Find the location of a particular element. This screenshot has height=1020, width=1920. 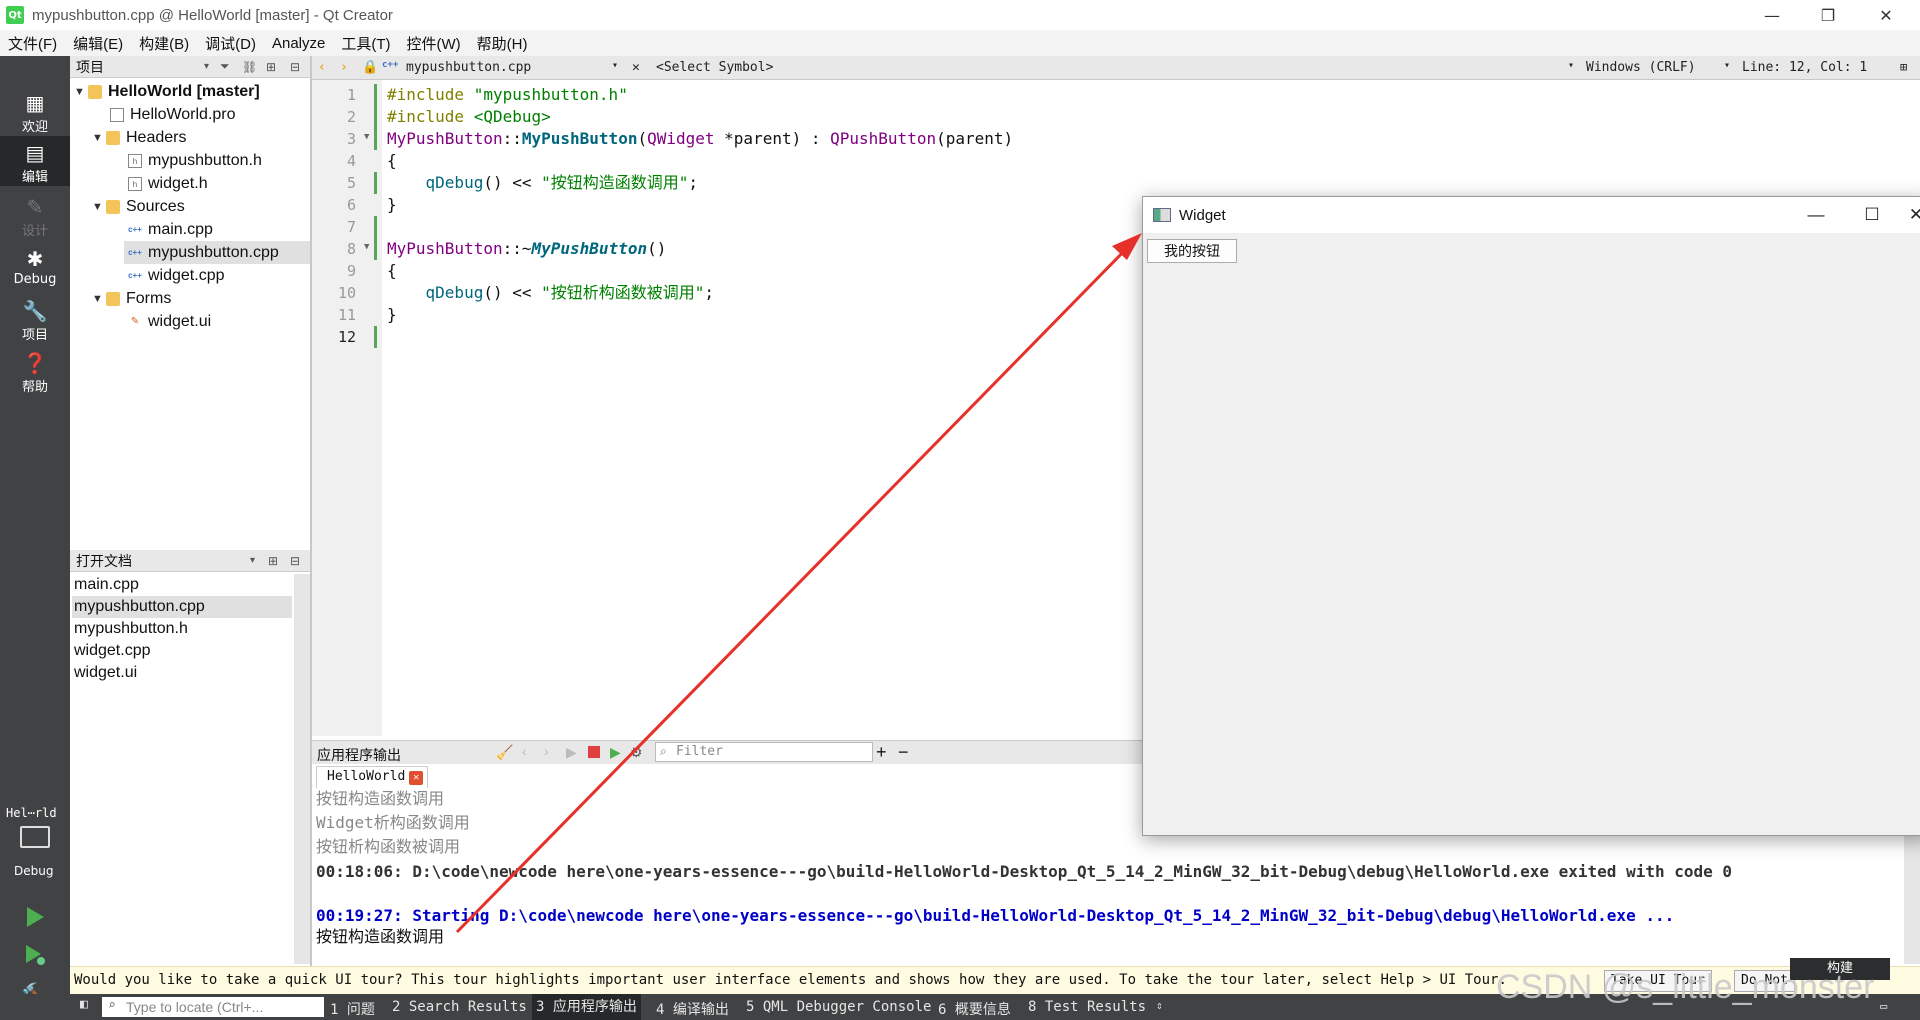

arrow-head is located at coordinates (1127, 246).